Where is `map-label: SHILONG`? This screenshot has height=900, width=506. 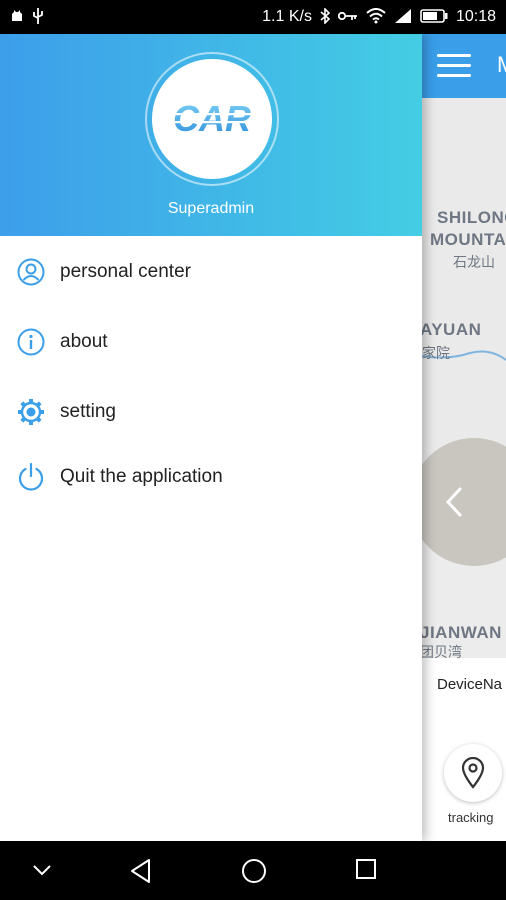 map-label: SHILONG is located at coordinates (471, 217).